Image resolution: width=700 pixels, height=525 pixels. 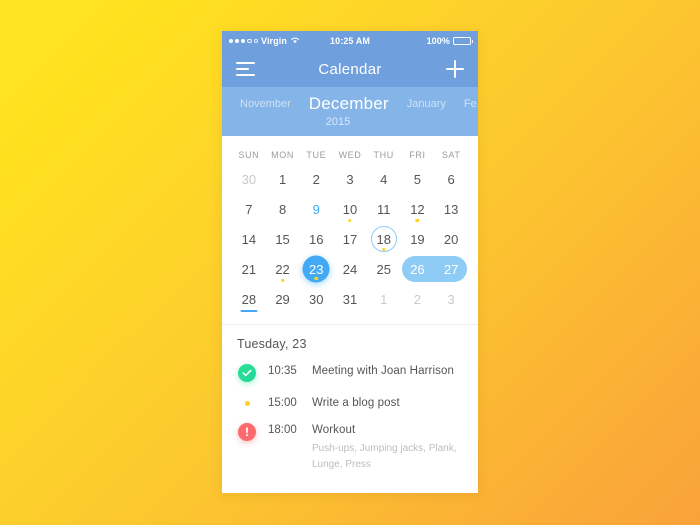 I want to click on calendar-day-cell: 5, so click(x=418, y=179).